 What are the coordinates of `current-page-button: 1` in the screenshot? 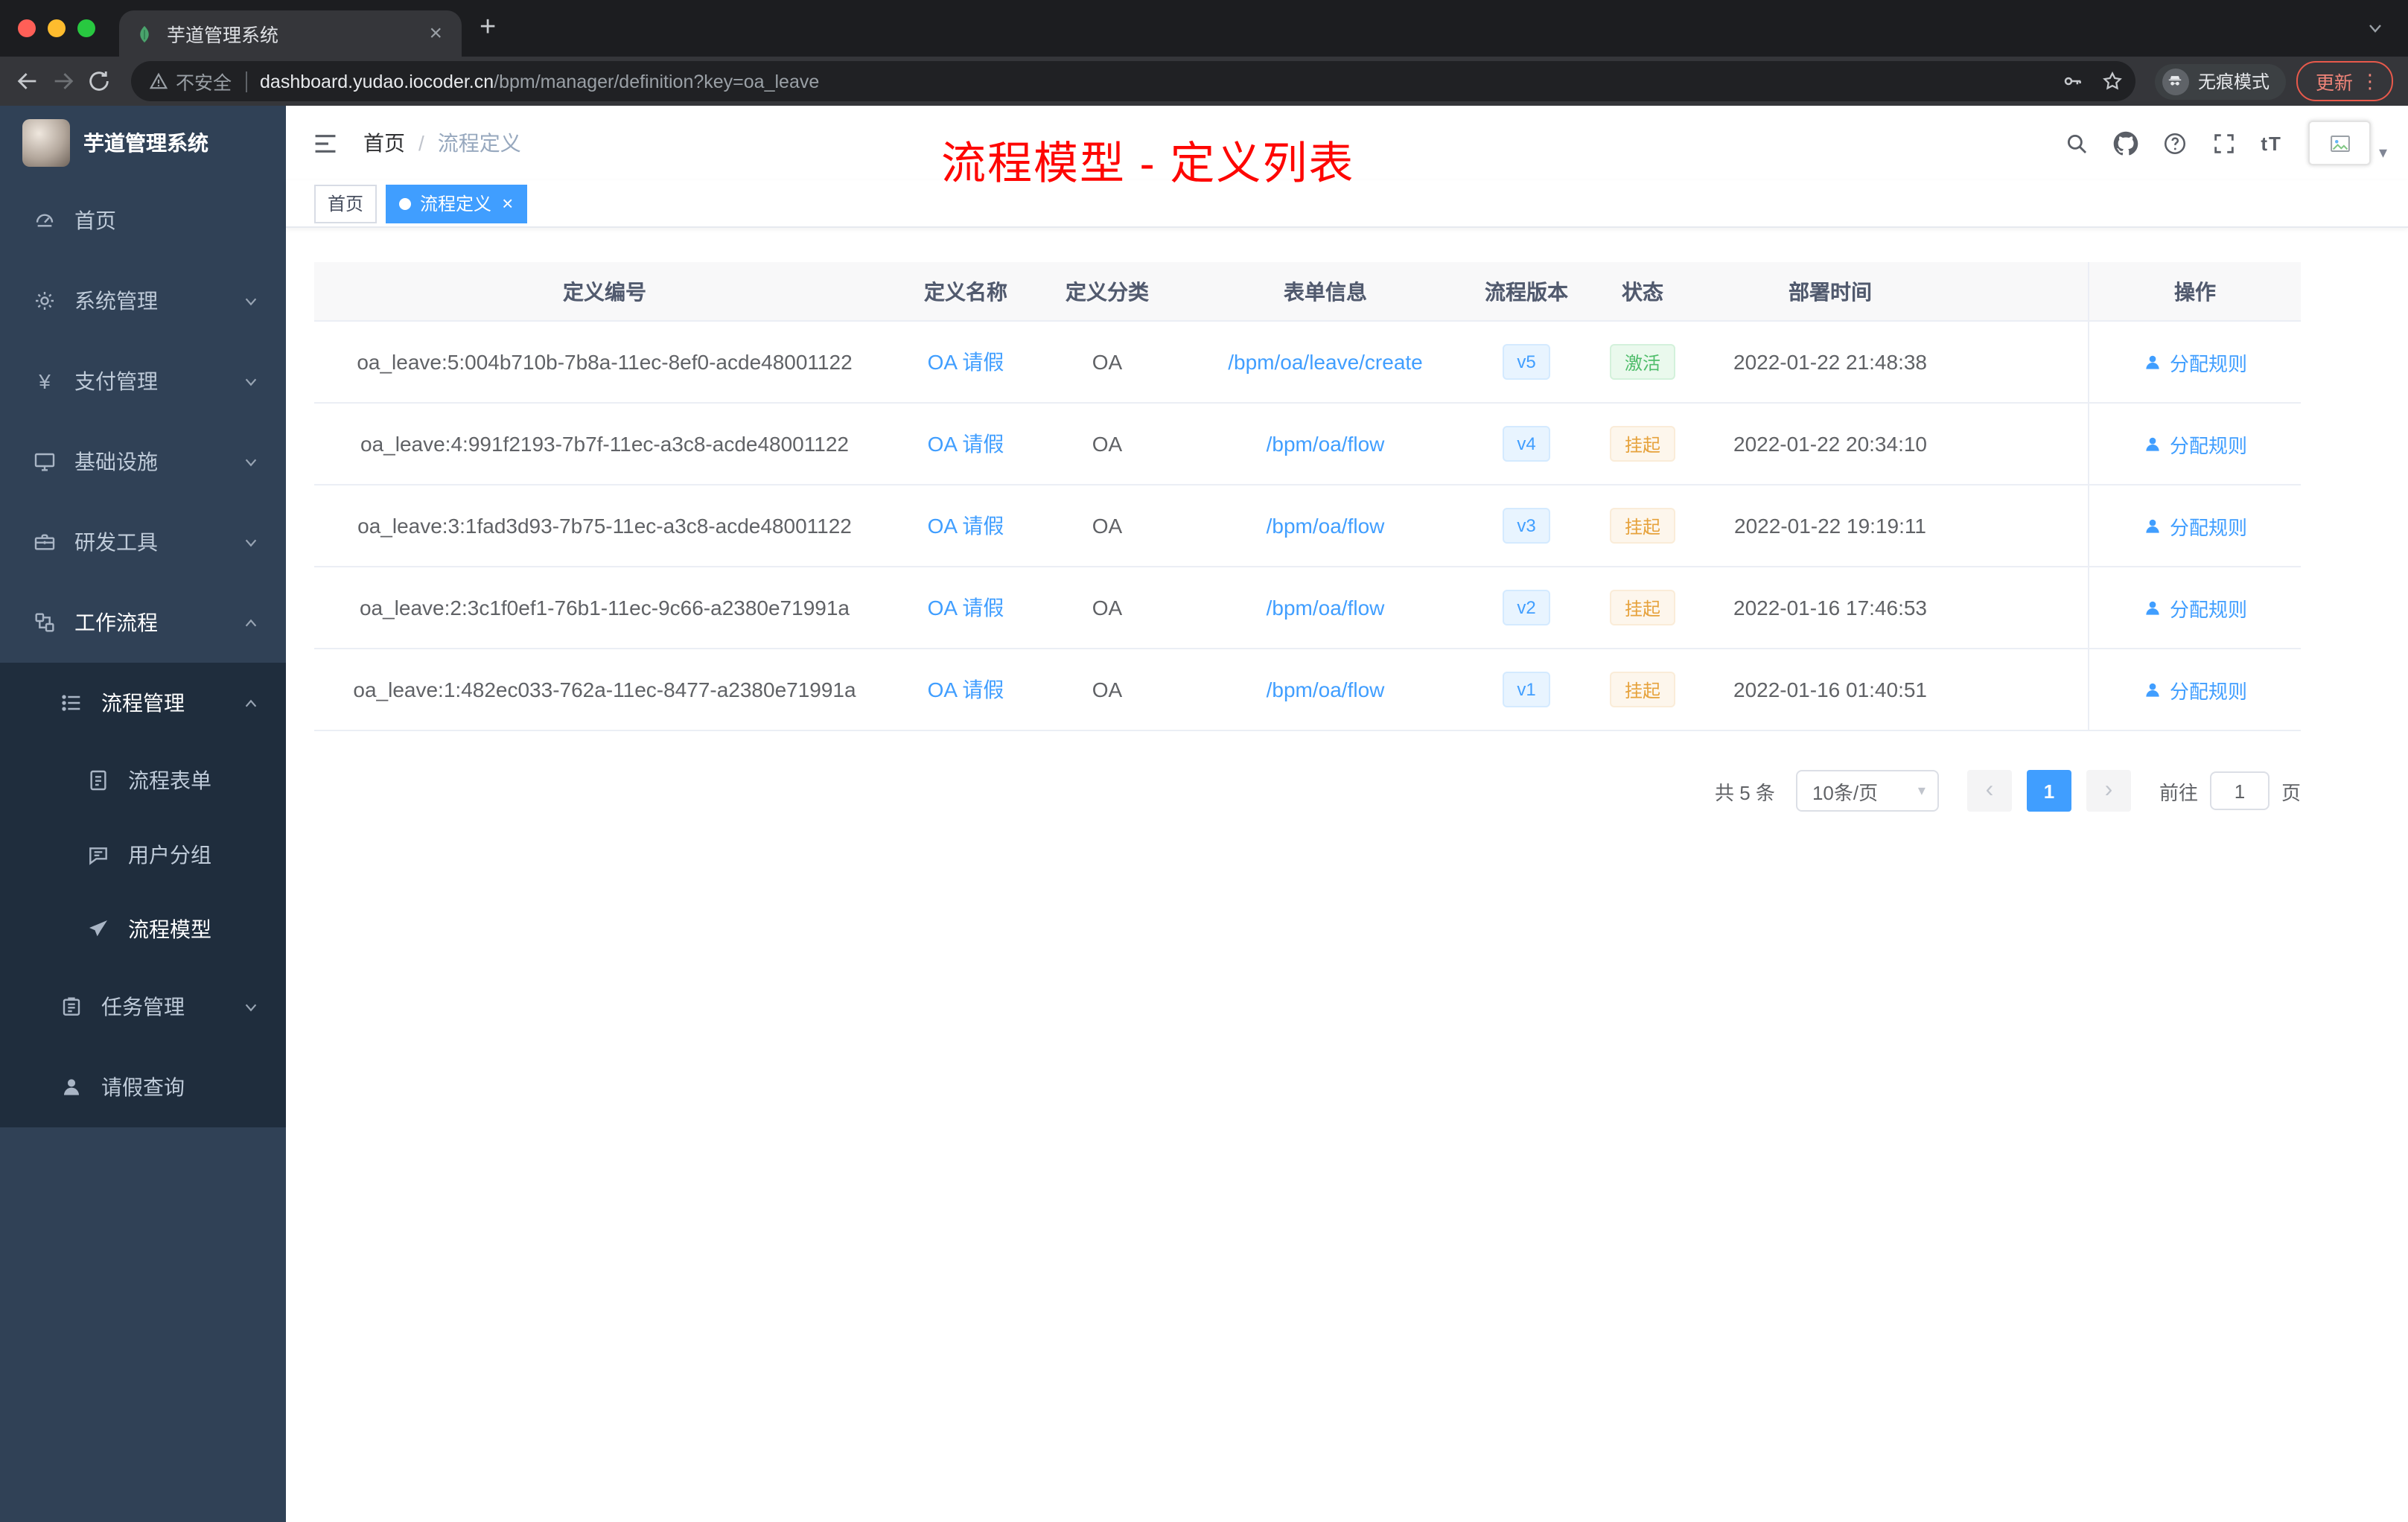 It's located at (2048, 791).